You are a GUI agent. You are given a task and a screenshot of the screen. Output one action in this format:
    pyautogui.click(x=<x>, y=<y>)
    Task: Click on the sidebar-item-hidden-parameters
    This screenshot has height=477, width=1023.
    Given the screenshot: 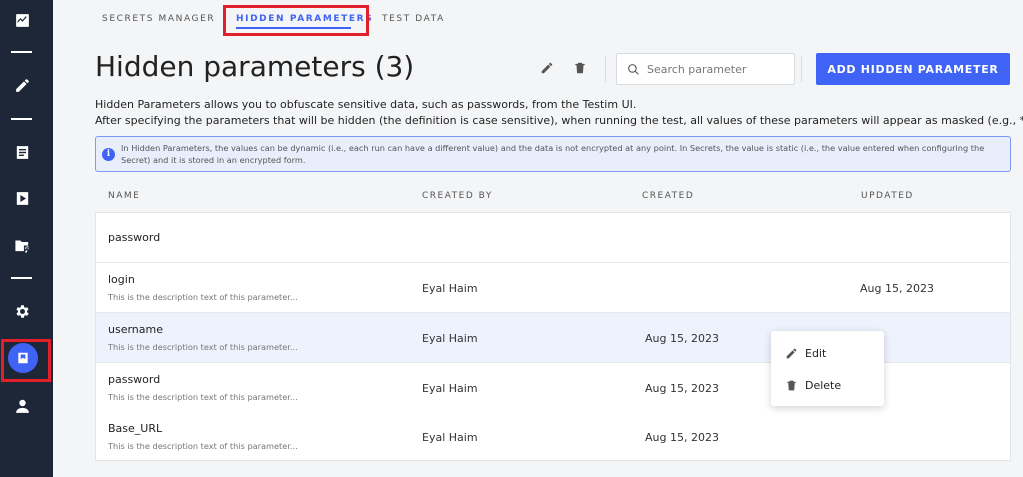 What is the action you would take?
    pyautogui.click(x=23, y=358)
    